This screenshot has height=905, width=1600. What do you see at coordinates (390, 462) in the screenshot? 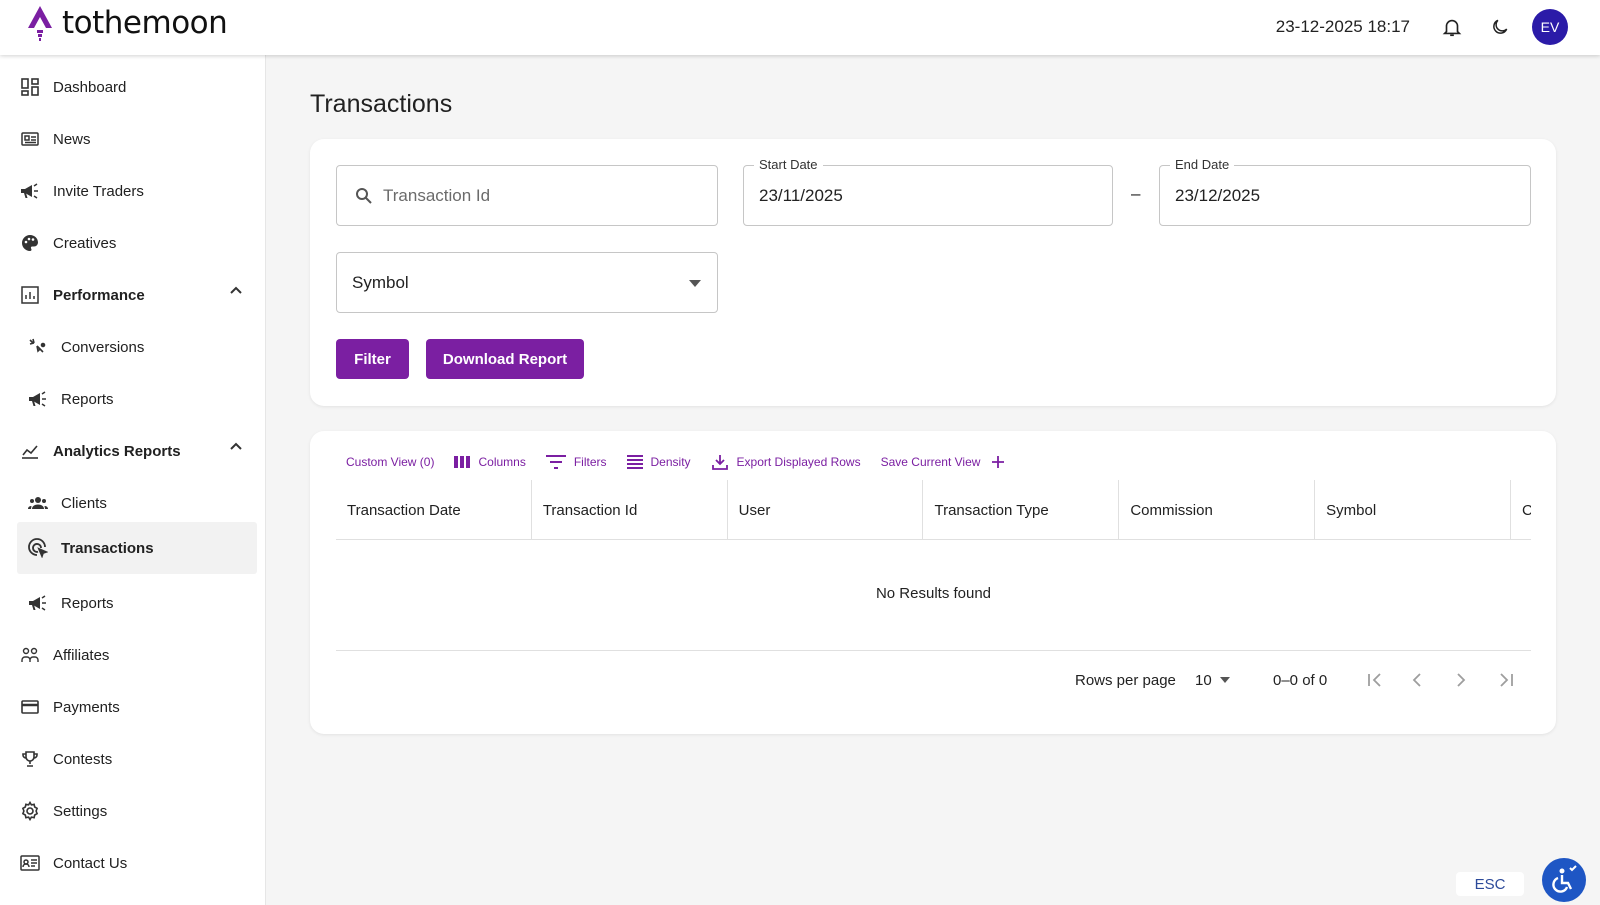
I see `custom-view-button: Custom View (0)` at bounding box center [390, 462].